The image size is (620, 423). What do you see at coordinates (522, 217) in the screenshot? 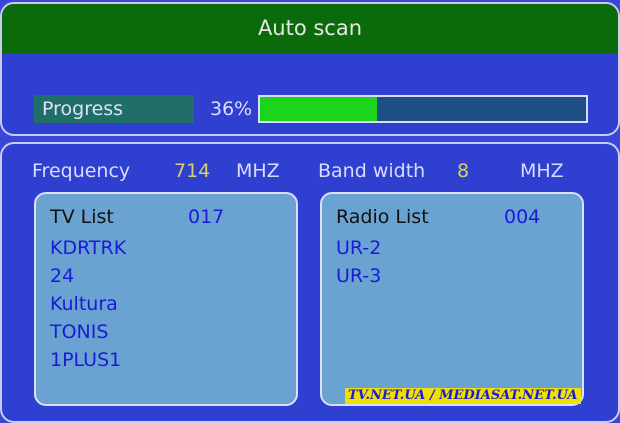
I see `radio-list-count: 004` at bounding box center [522, 217].